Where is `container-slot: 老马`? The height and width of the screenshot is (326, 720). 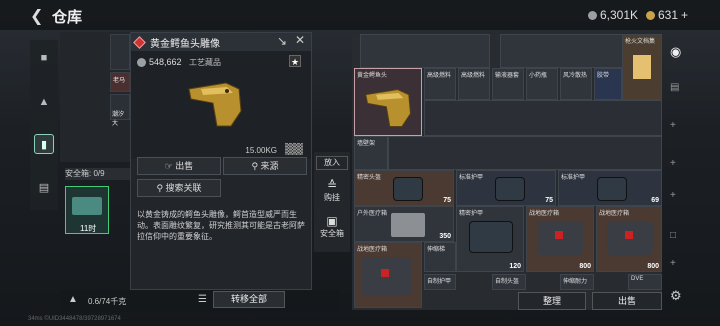
container-slot: 老马 is located at coordinates (120, 82).